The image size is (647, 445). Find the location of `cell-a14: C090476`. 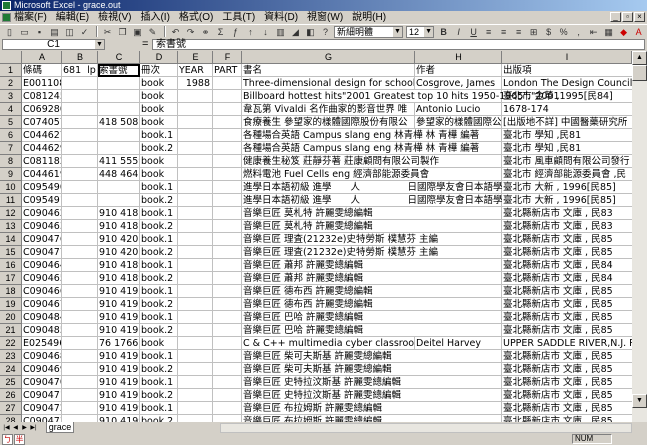

cell-a14: C090476 is located at coordinates (42, 239).